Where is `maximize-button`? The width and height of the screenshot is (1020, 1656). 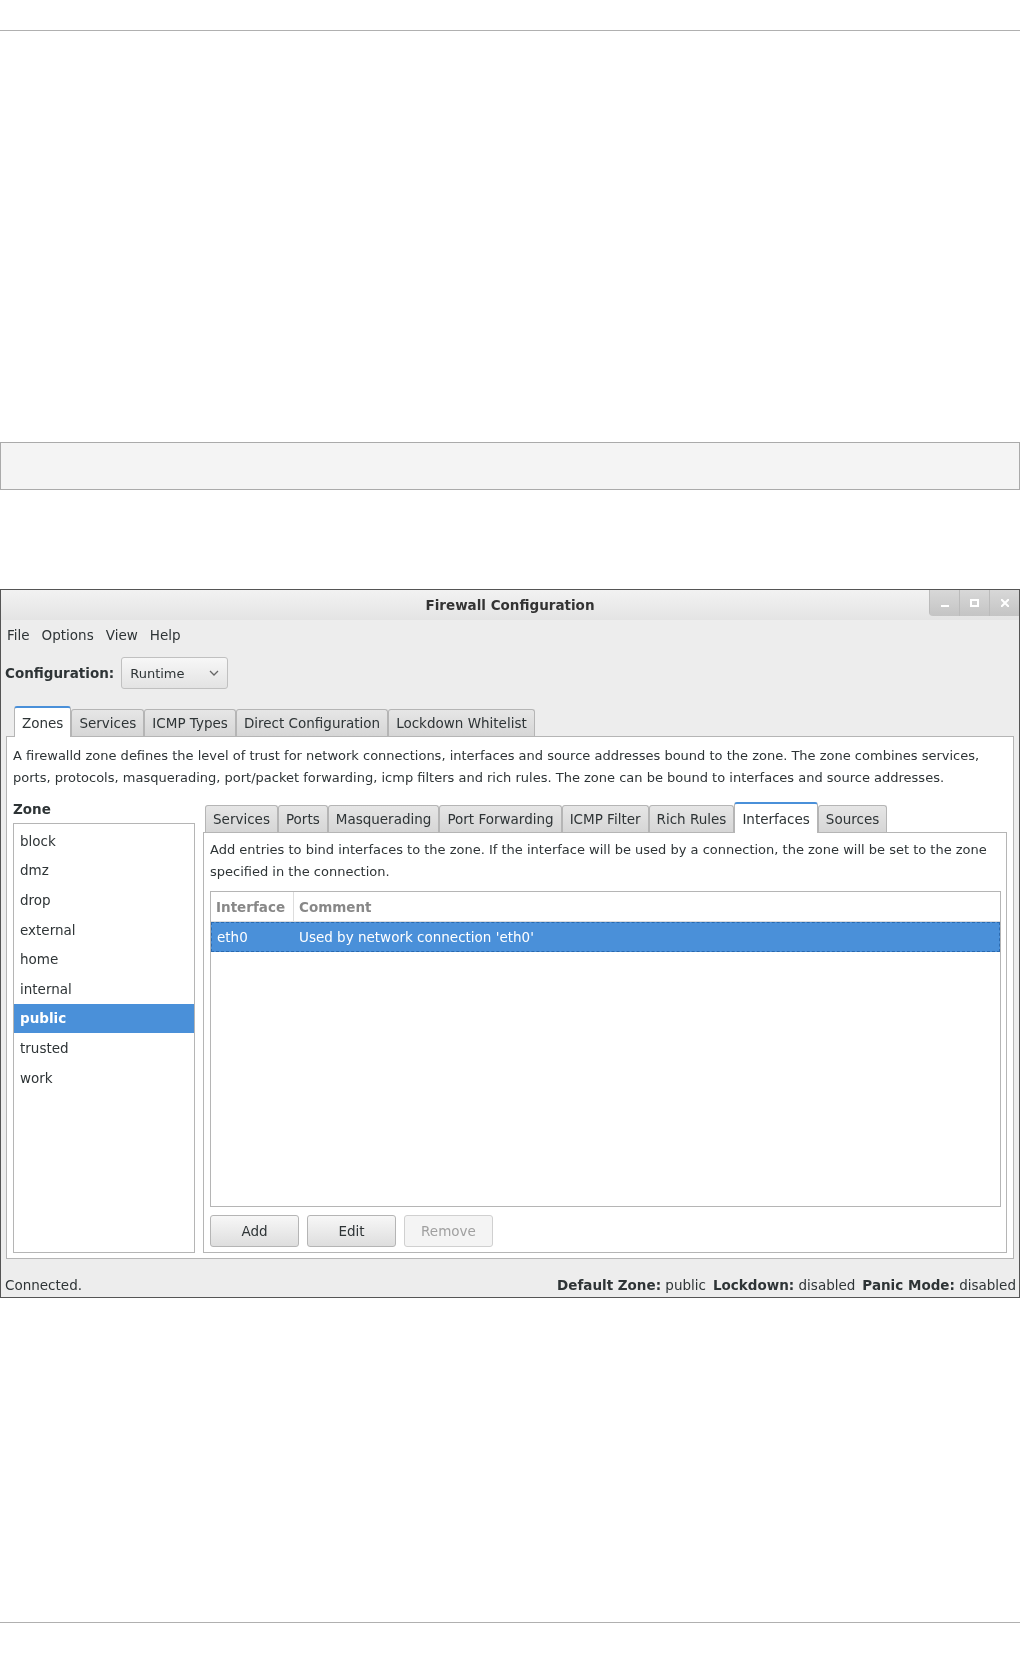 maximize-button is located at coordinates (974, 603).